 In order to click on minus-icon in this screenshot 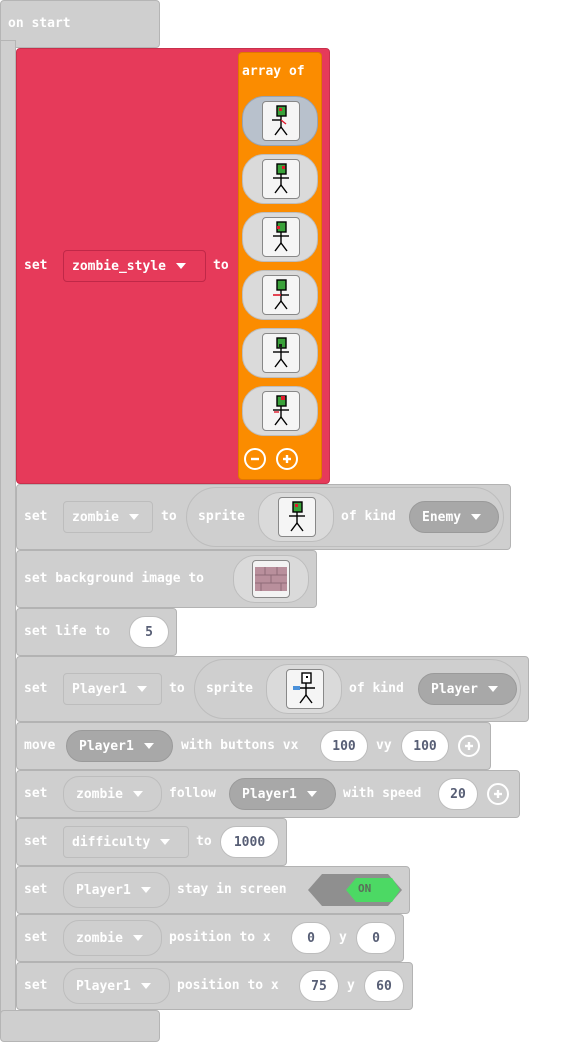, I will do `click(255, 459)`.